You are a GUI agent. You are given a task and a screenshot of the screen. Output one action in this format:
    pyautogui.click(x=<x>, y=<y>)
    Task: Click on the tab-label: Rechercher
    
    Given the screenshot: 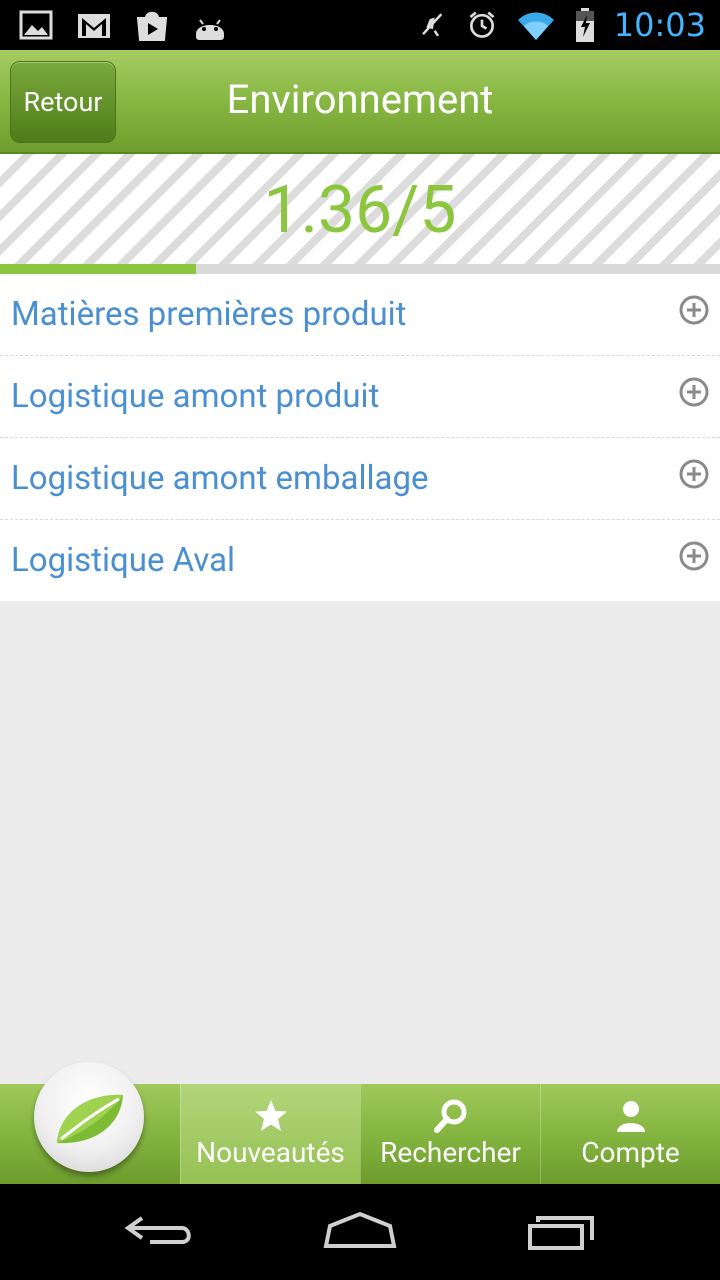 What is the action you would take?
    pyautogui.click(x=450, y=1152)
    